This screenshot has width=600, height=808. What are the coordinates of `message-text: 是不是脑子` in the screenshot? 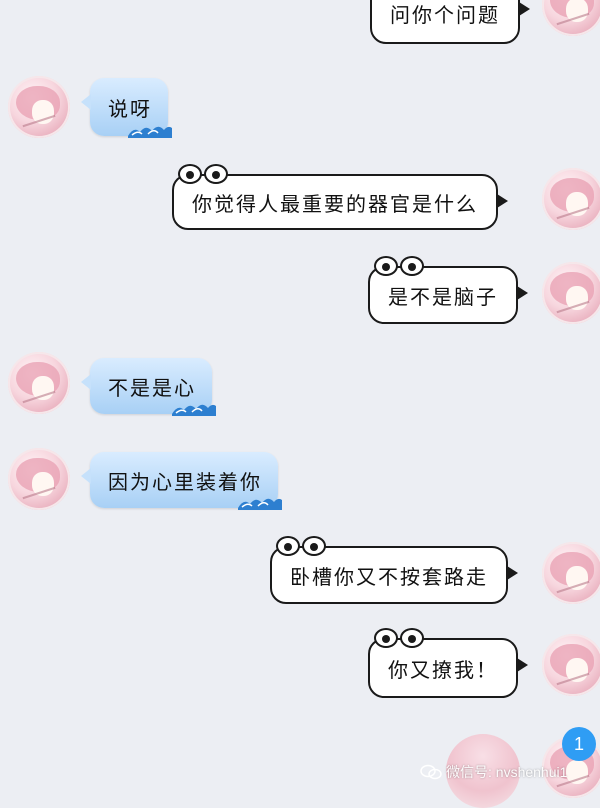 It's located at (443, 296).